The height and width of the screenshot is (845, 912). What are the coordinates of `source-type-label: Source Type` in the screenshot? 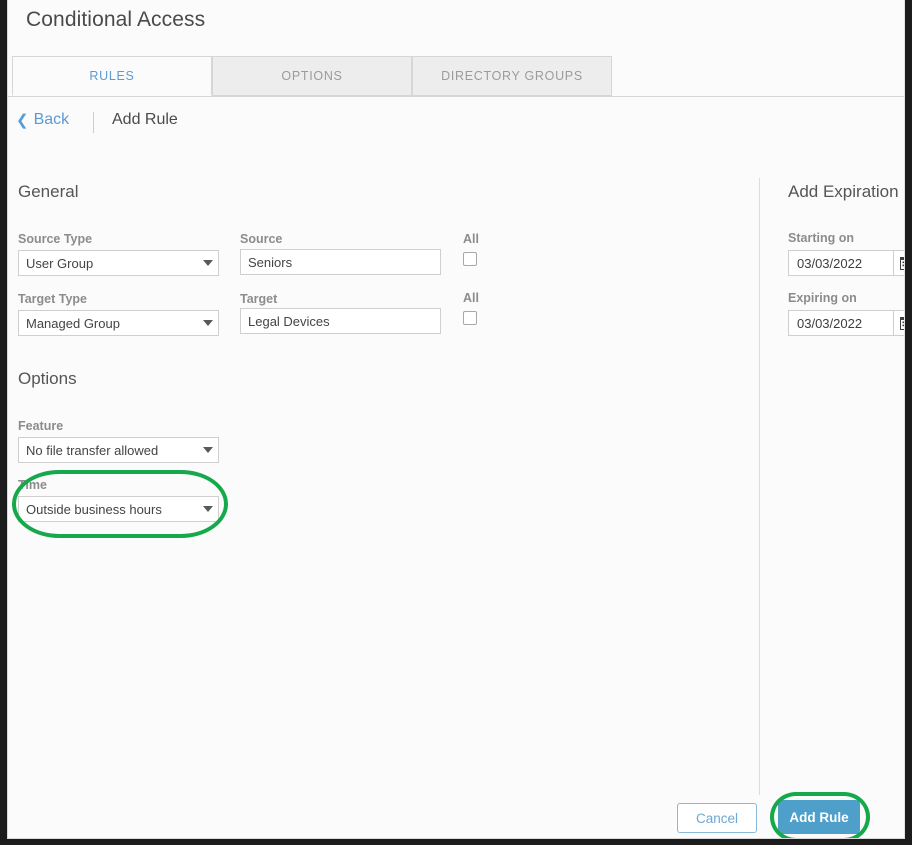 It's located at (55, 239).